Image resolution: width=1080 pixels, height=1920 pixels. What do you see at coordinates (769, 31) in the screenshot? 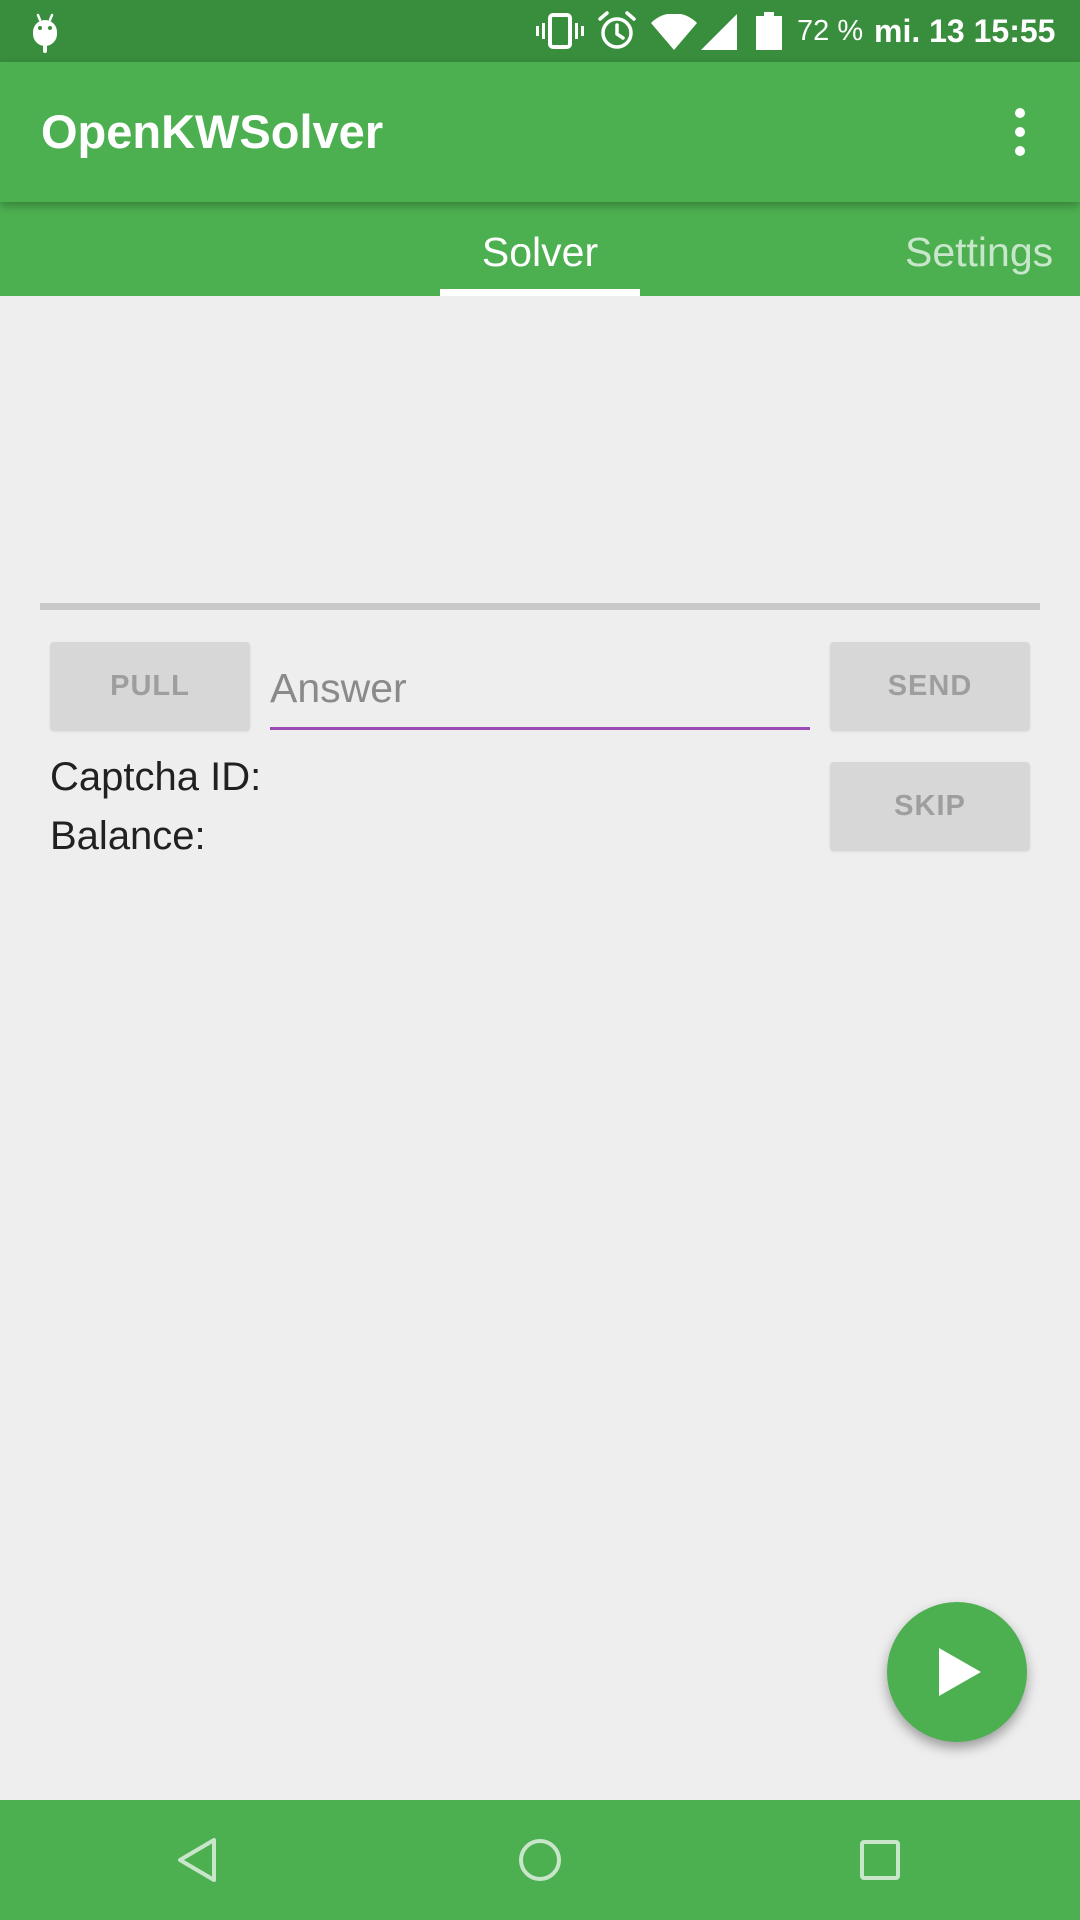
I see `battery-icon` at bounding box center [769, 31].